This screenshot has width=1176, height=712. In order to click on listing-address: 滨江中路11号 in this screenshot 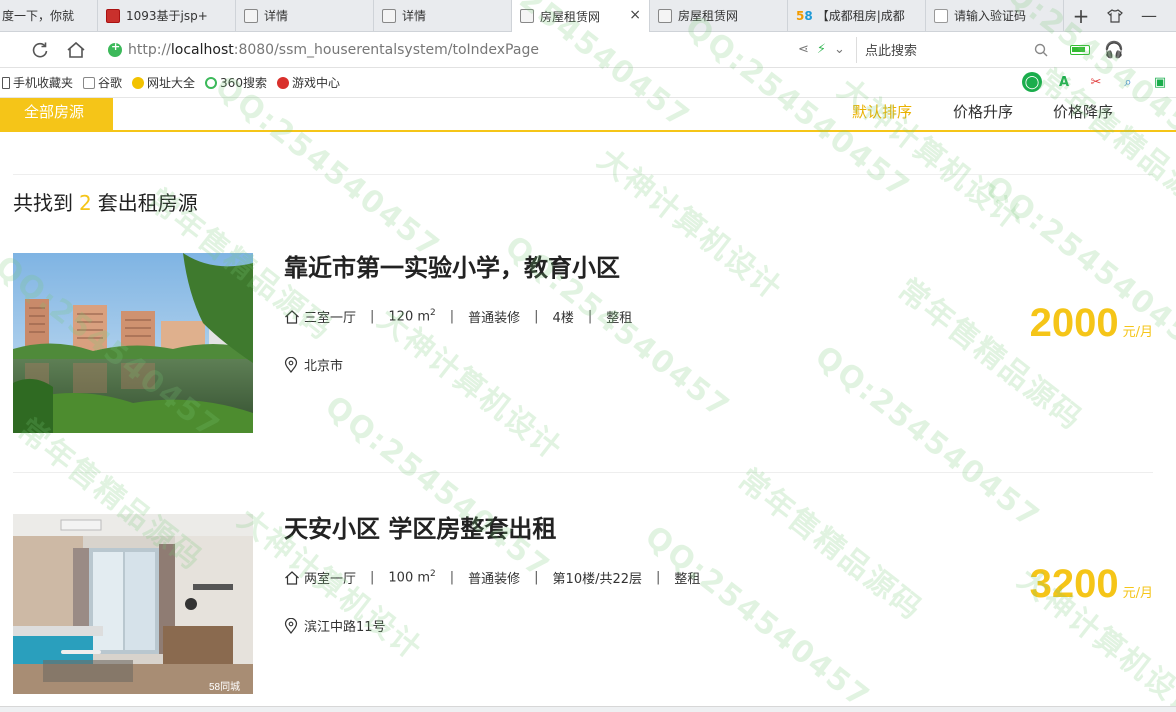, I will do `click(335, 625)`.